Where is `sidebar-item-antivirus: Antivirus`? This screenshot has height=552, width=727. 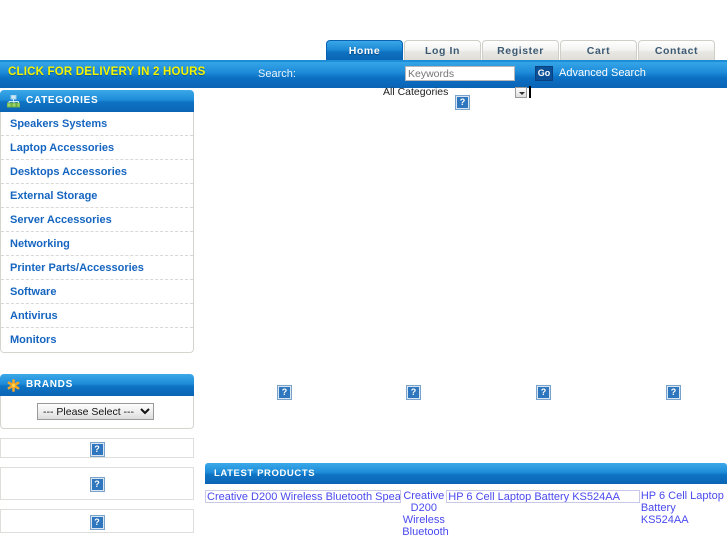 sidebar-item-antivirus: Antivirus is located at coordinates (97, 316).